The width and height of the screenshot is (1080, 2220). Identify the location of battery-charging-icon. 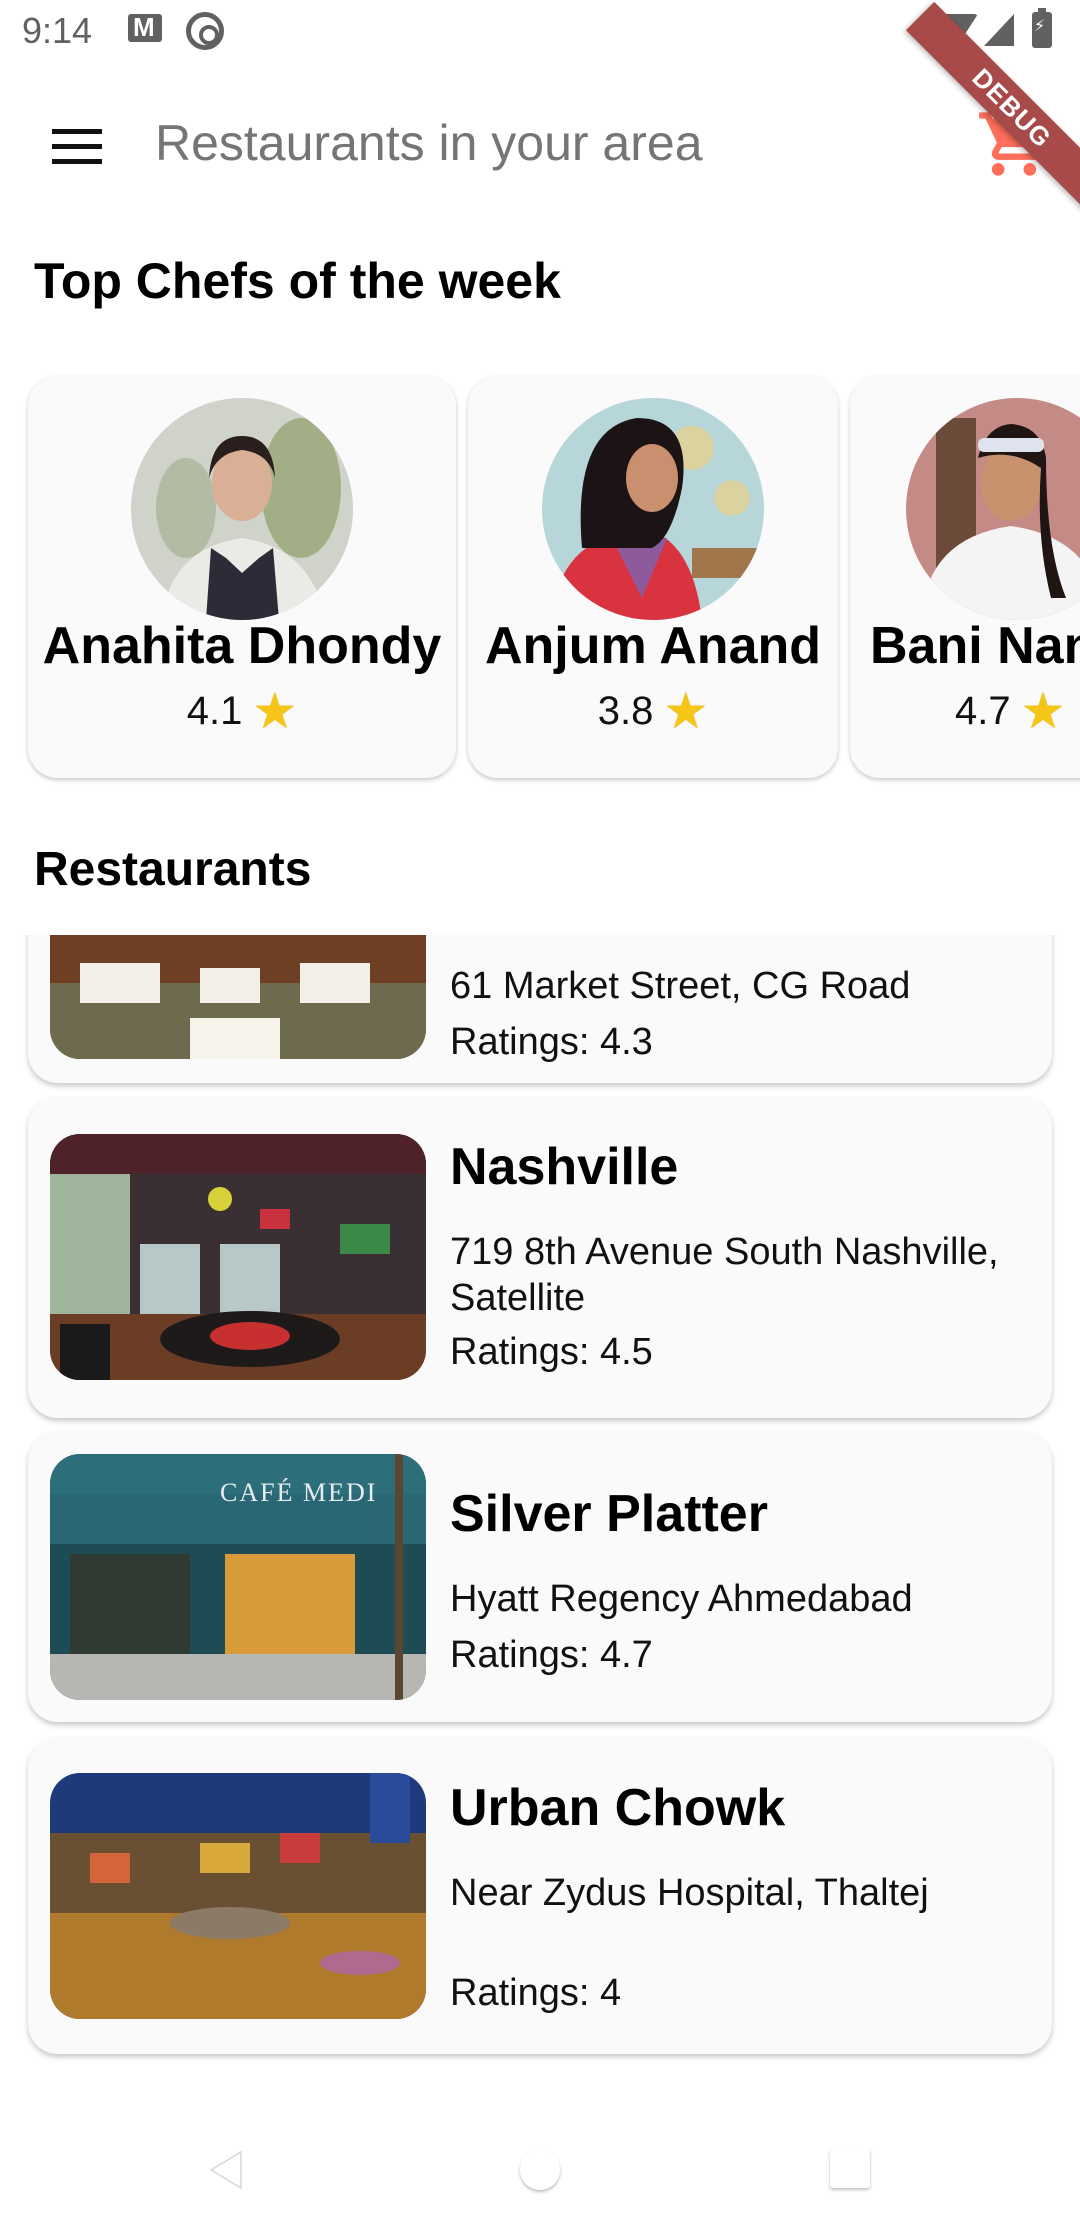
(1042, 28).